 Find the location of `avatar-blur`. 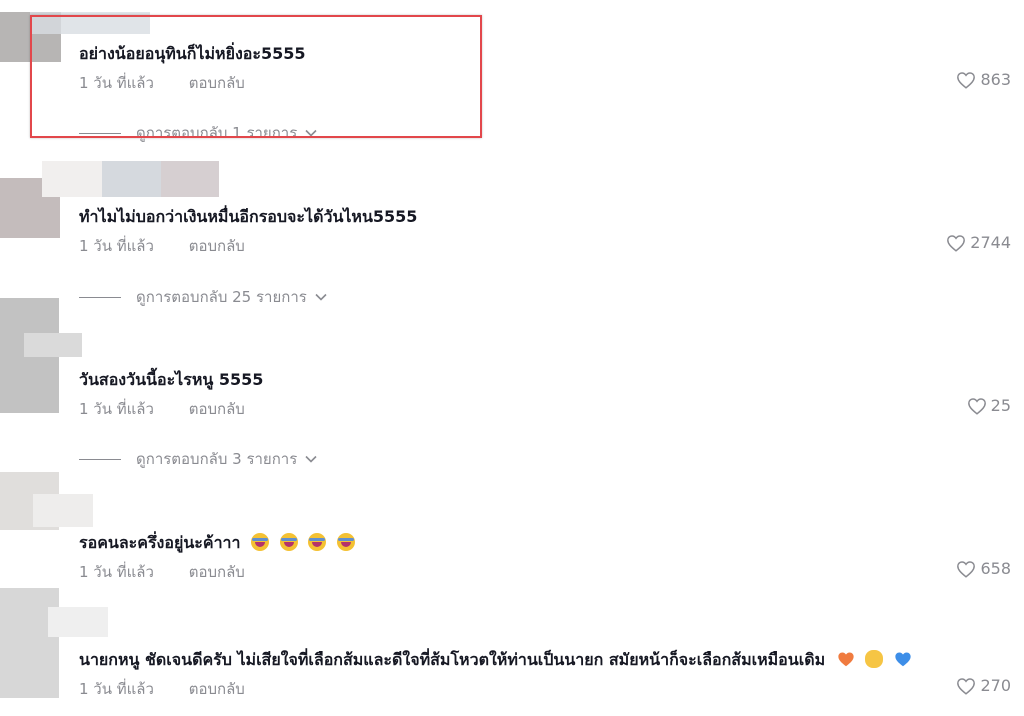

avatar-blur is located at coordinates (29, 643).